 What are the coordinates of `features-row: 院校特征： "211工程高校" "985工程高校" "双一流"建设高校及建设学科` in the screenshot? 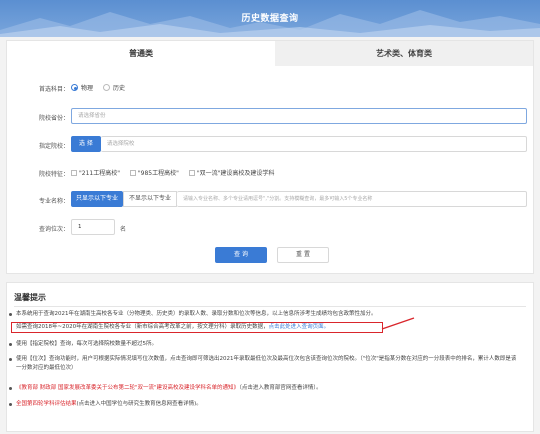 It's located at (270, 173).